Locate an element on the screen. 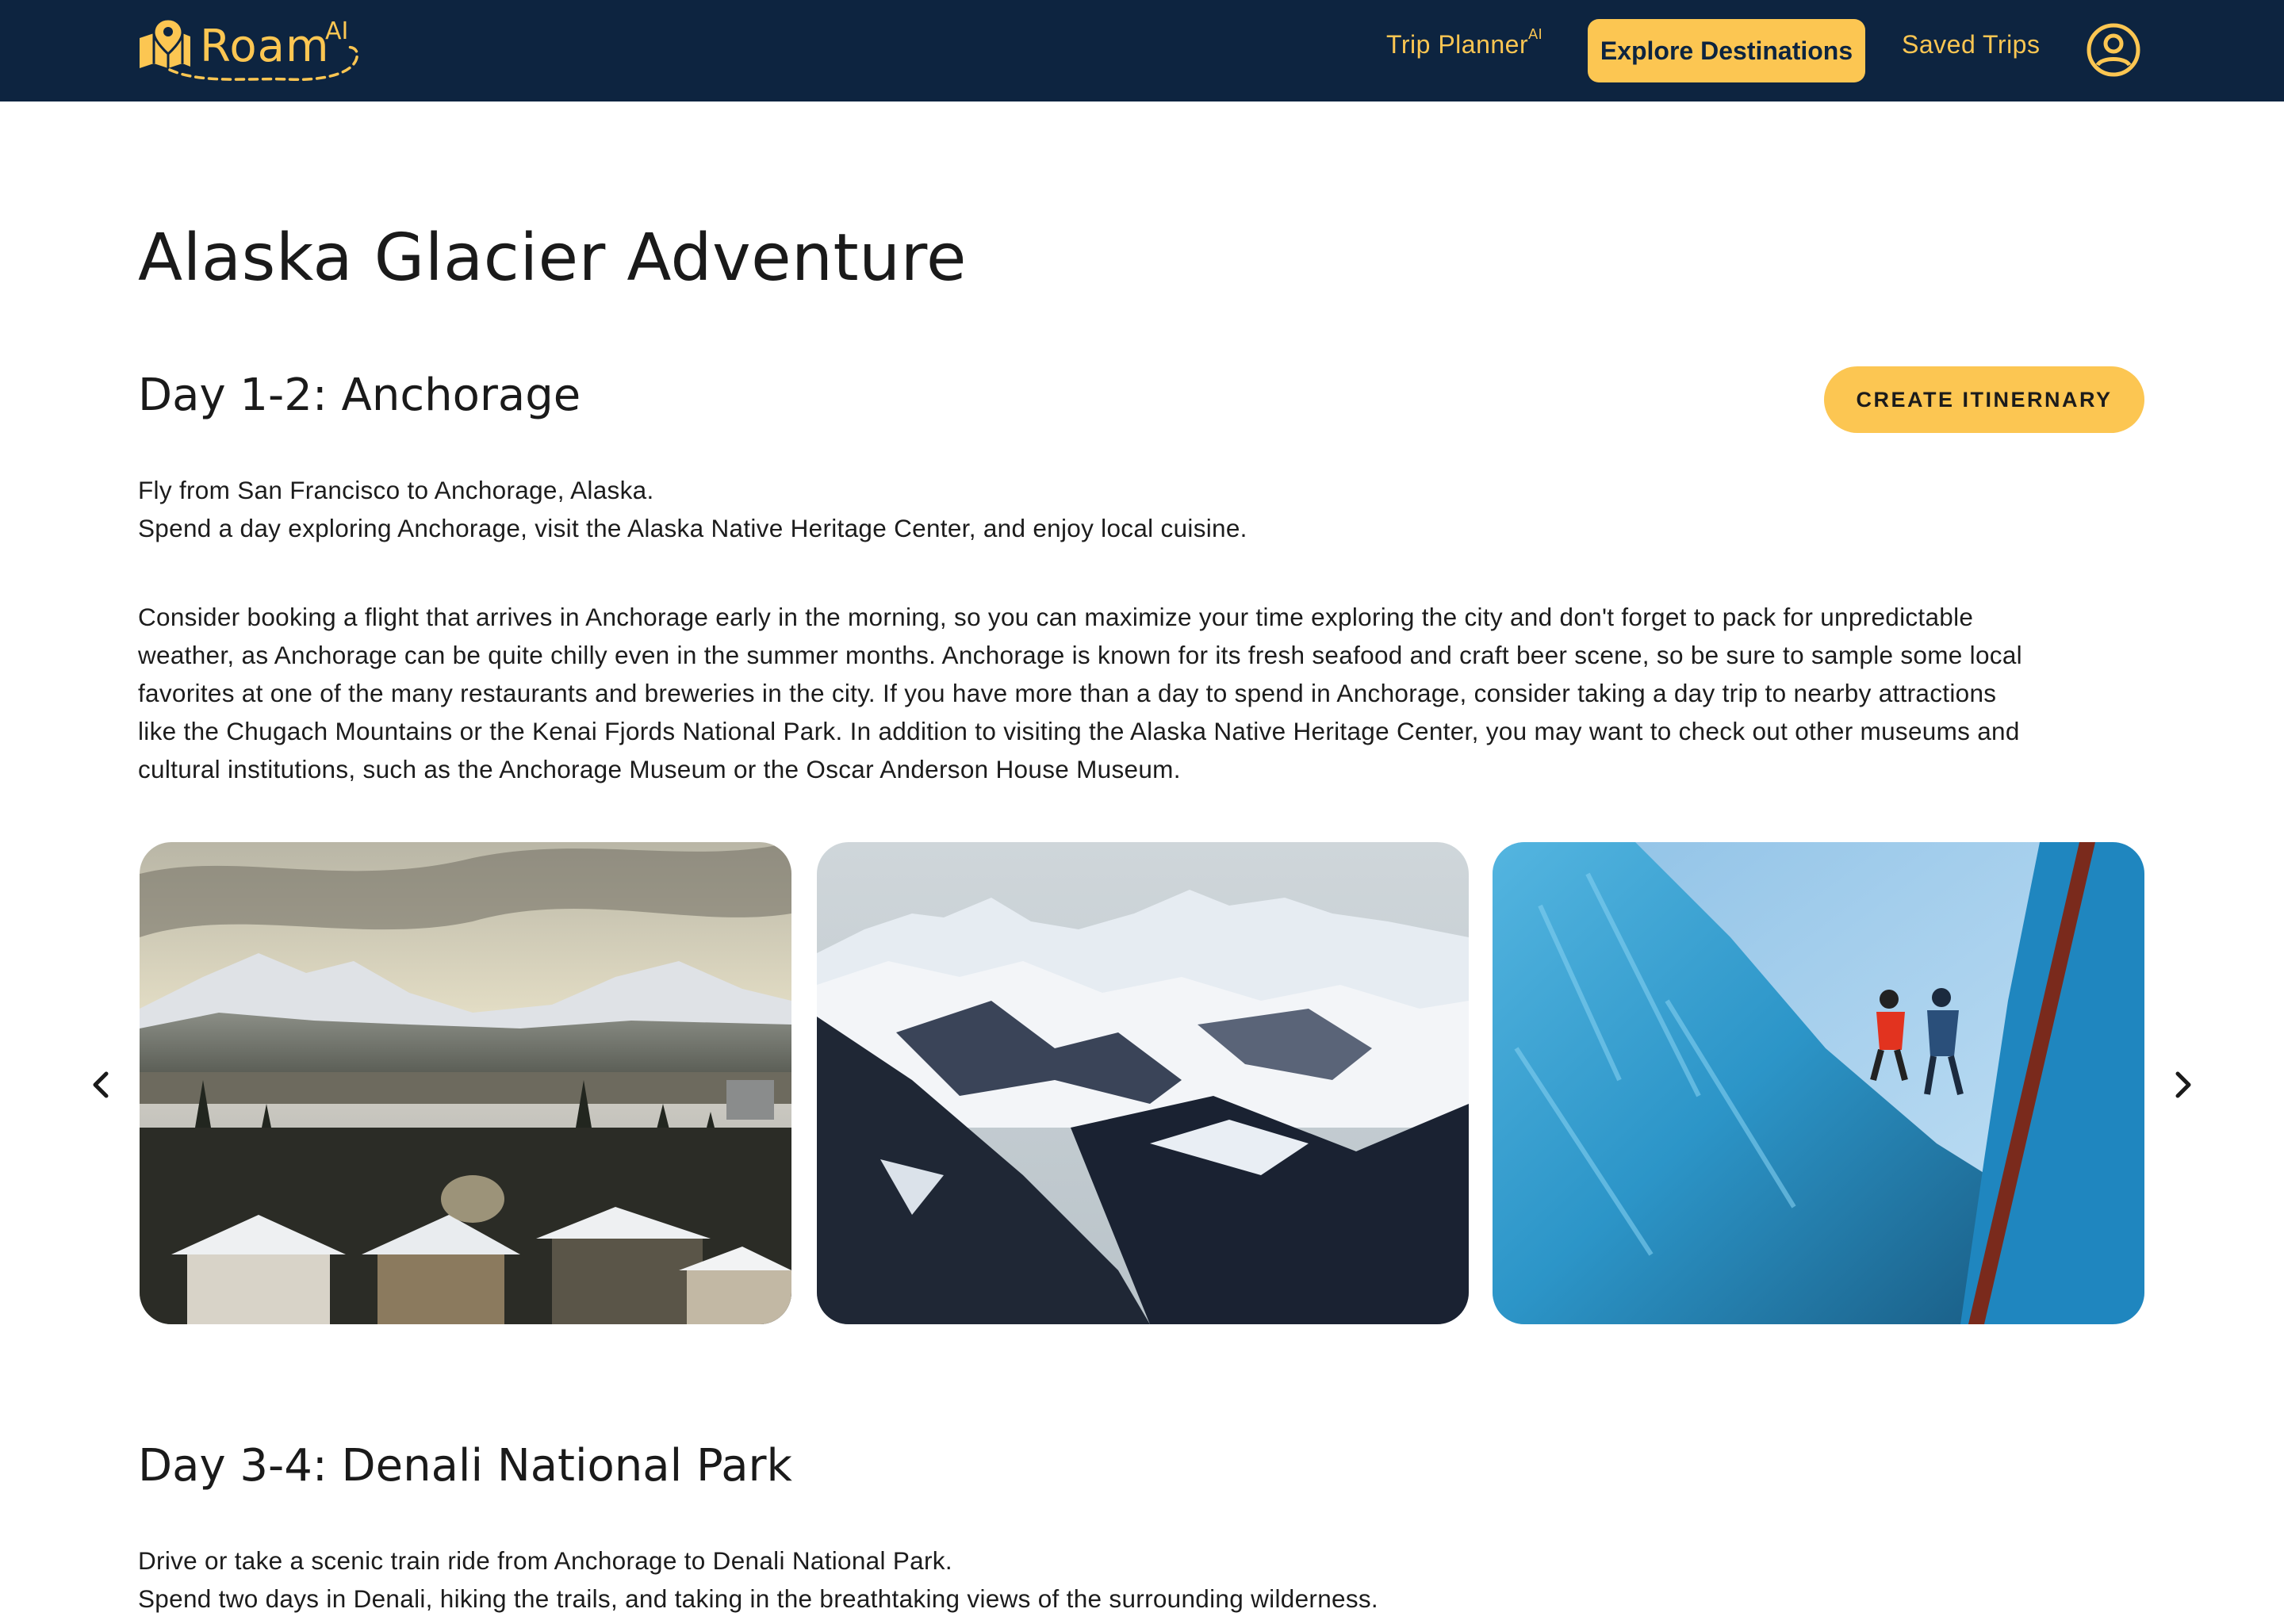  carousel-photo-glacier-mountains is located at coordinates (1143, 1083).